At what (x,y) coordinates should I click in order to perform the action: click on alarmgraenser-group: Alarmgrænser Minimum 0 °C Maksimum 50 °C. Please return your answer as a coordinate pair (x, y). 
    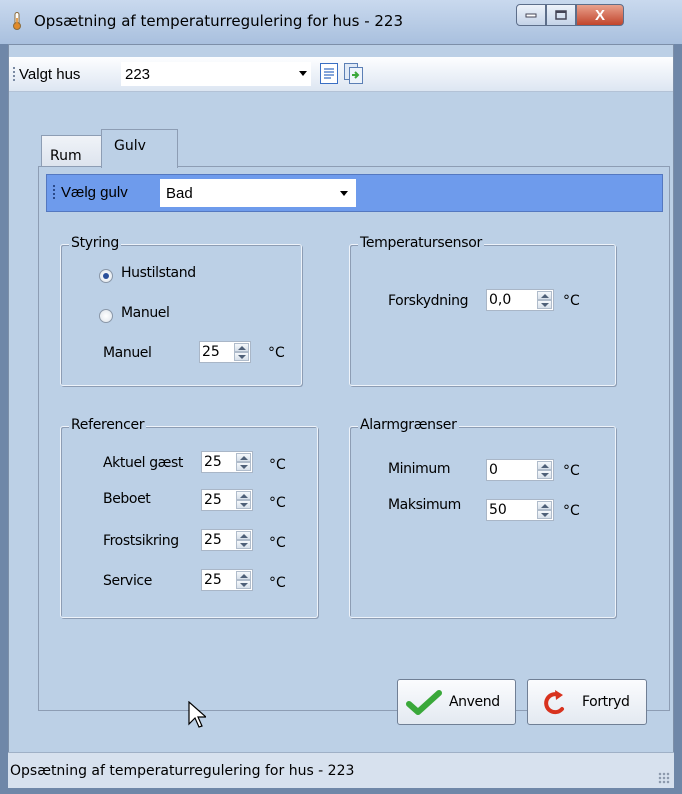
    Looking at the image, I should click on (482, 517).